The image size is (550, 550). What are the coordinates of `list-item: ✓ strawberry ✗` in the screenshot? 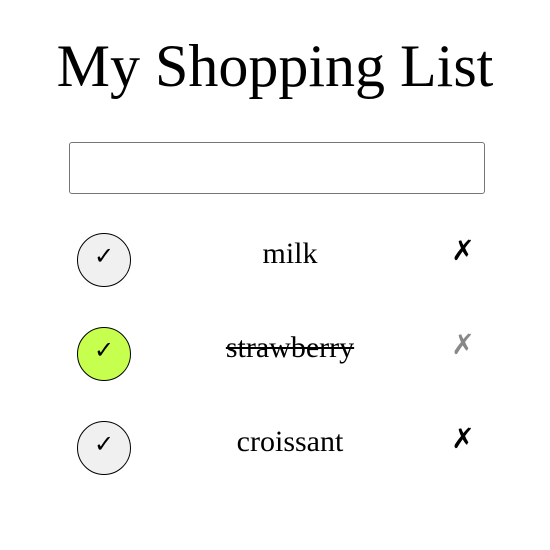 It's located at (275, 357).